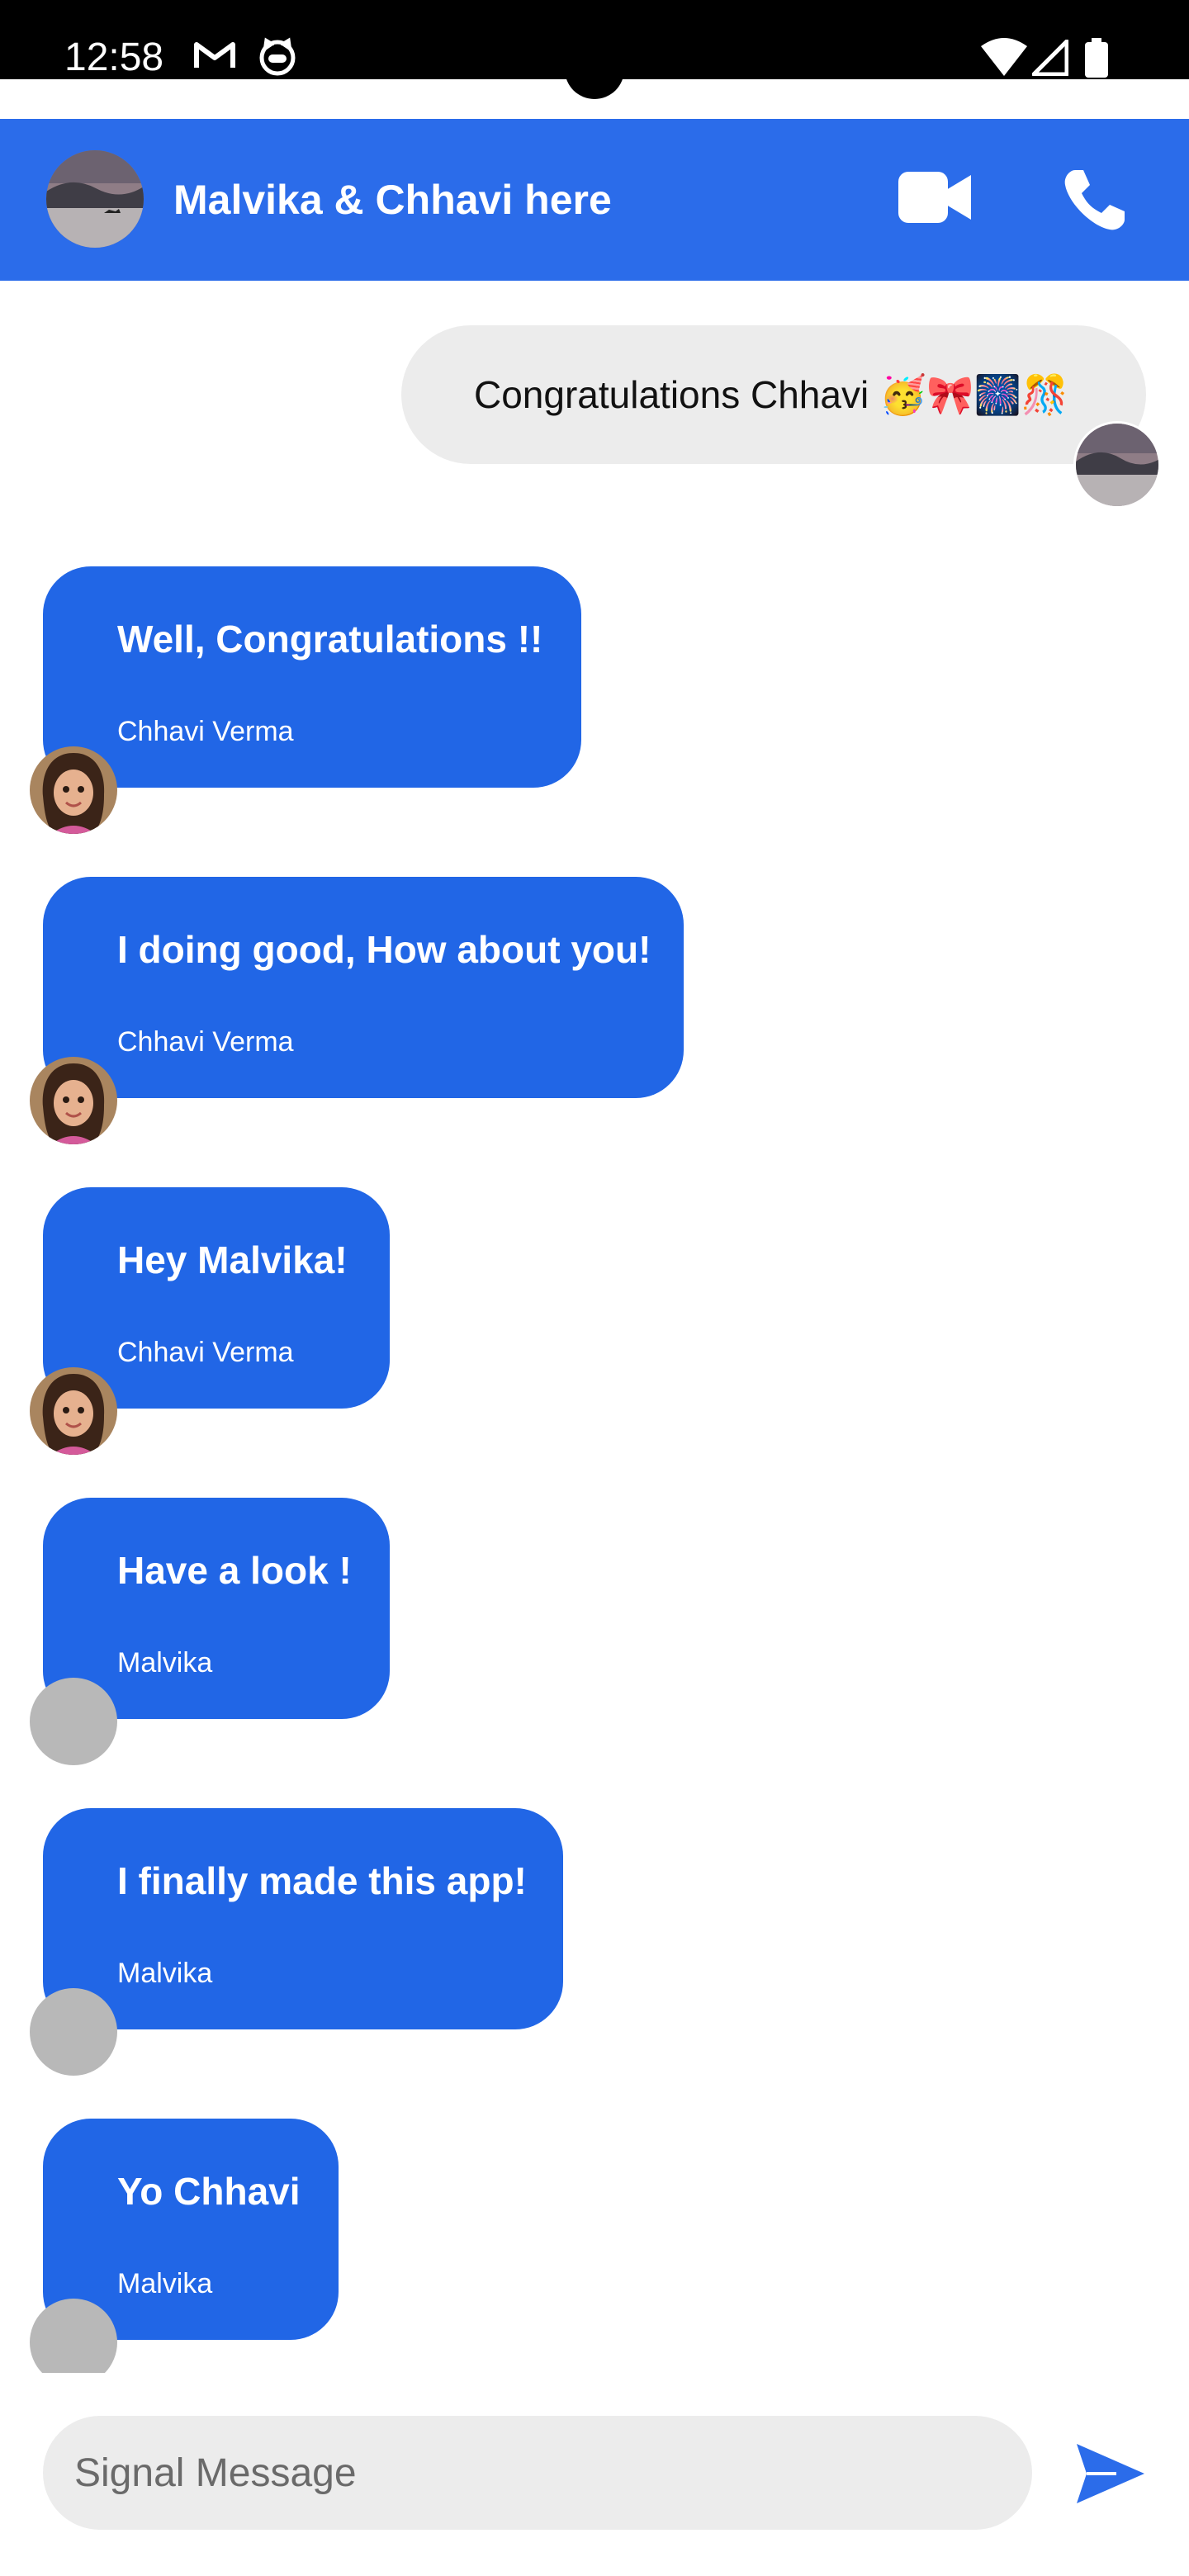 The width and height of the screenshot is (1189, 2576). I want to click on chat-title: Malvika & Chhavi here, so click(392, 200).